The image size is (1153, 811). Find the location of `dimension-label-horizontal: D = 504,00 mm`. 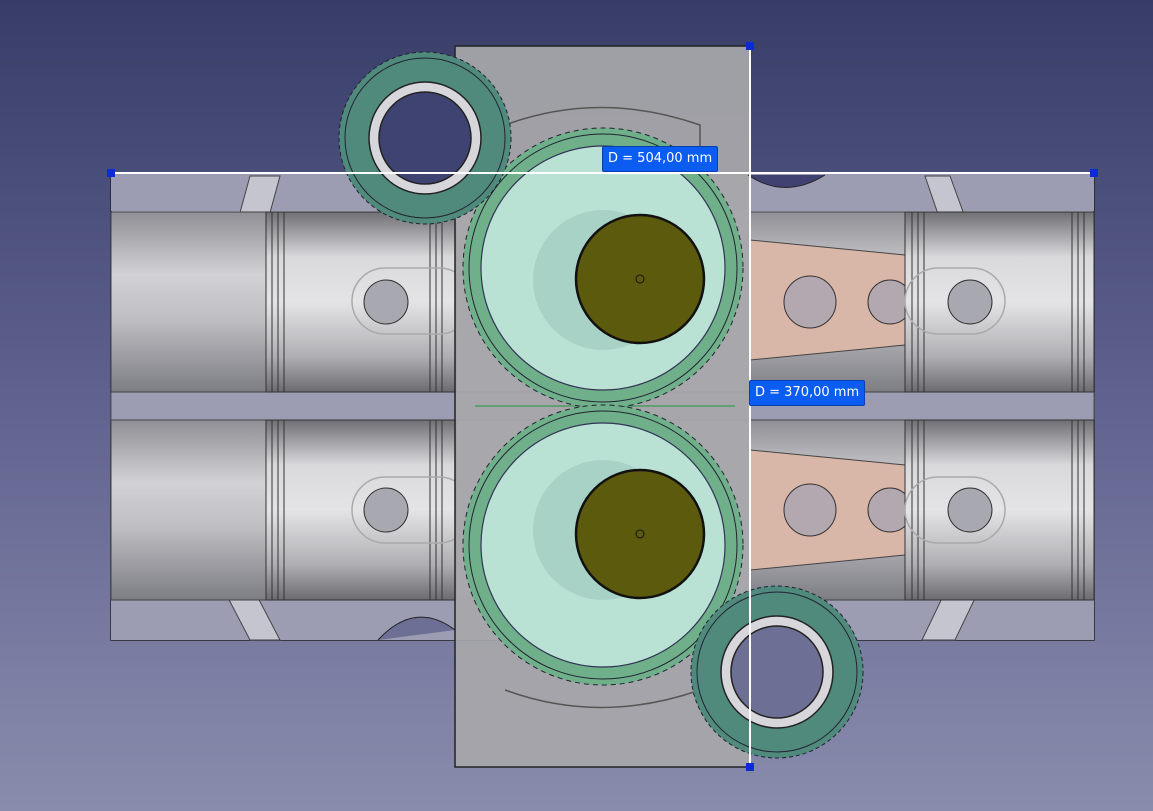

dimension-label-horizontal: D = 504,00 mm is located at coordinates (660, 159).